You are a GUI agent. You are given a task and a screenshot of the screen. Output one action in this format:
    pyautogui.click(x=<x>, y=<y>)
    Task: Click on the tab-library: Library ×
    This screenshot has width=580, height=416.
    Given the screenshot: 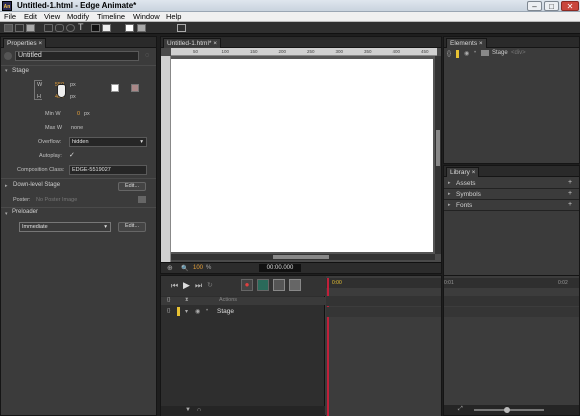 What is the action you would take?
    pyautogui.click(x=463, y=172)
    